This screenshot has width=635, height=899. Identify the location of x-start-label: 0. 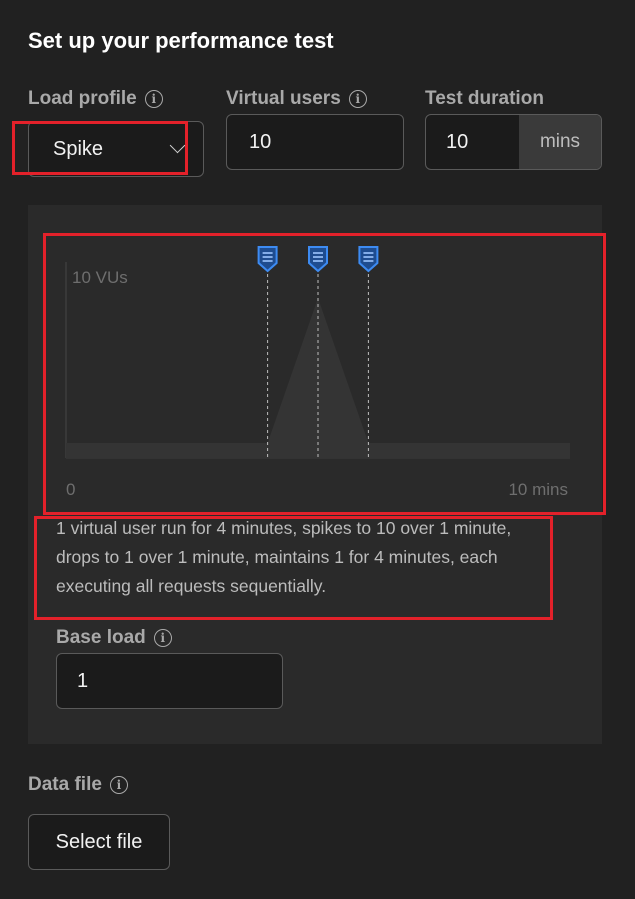
(70, 489).